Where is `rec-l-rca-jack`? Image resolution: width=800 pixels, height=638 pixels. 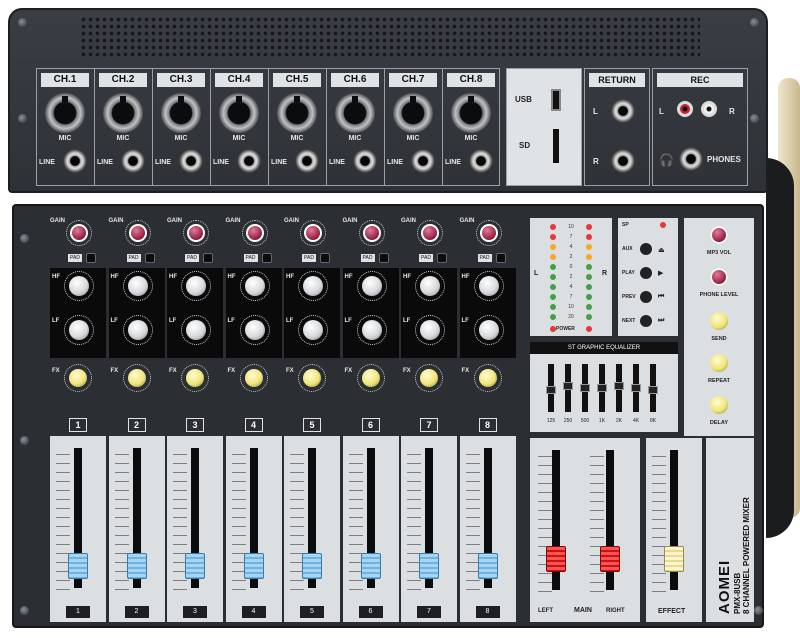
rec-l-rca-jack is located at coordinates (685, 109).